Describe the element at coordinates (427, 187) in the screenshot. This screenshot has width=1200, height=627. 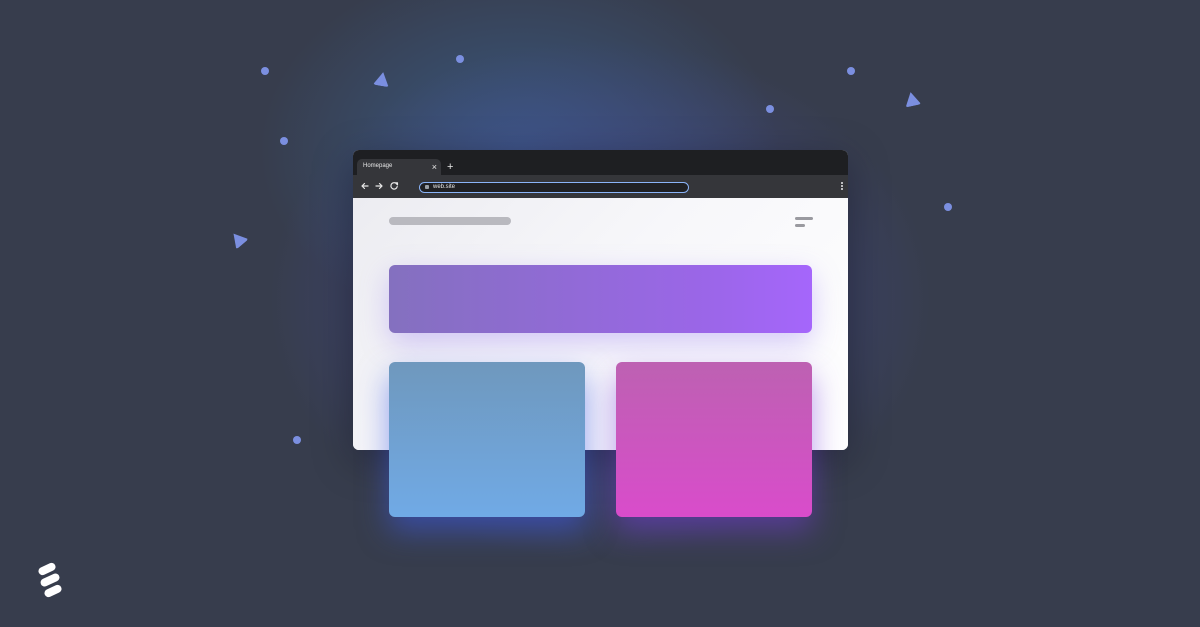
I see `lock-icon` at that location.